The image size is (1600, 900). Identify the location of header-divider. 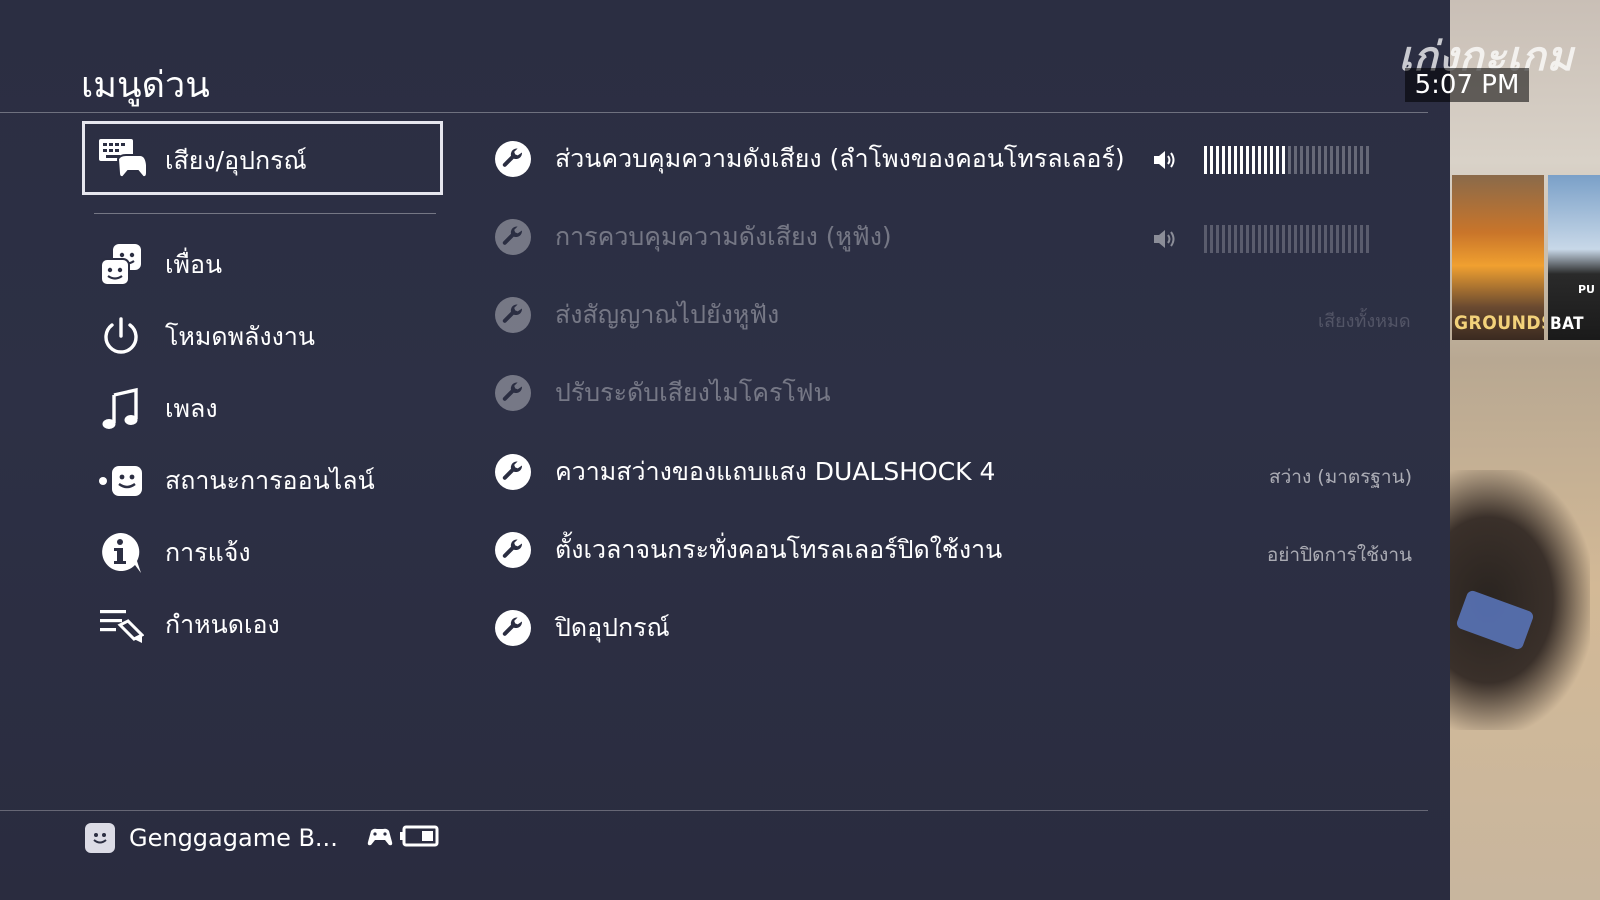
(714, 112).